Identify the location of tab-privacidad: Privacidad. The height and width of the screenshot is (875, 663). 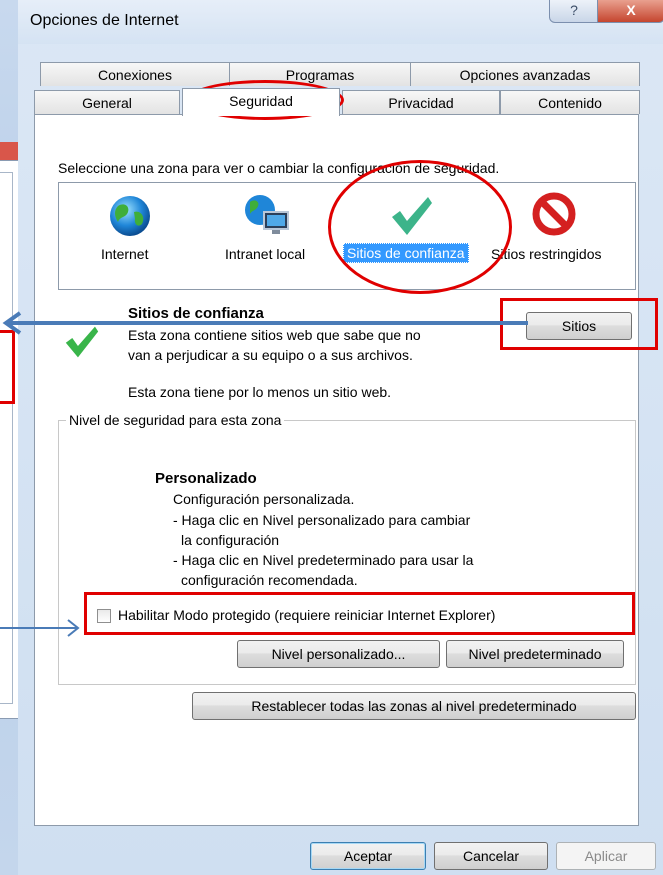
(421, 102).